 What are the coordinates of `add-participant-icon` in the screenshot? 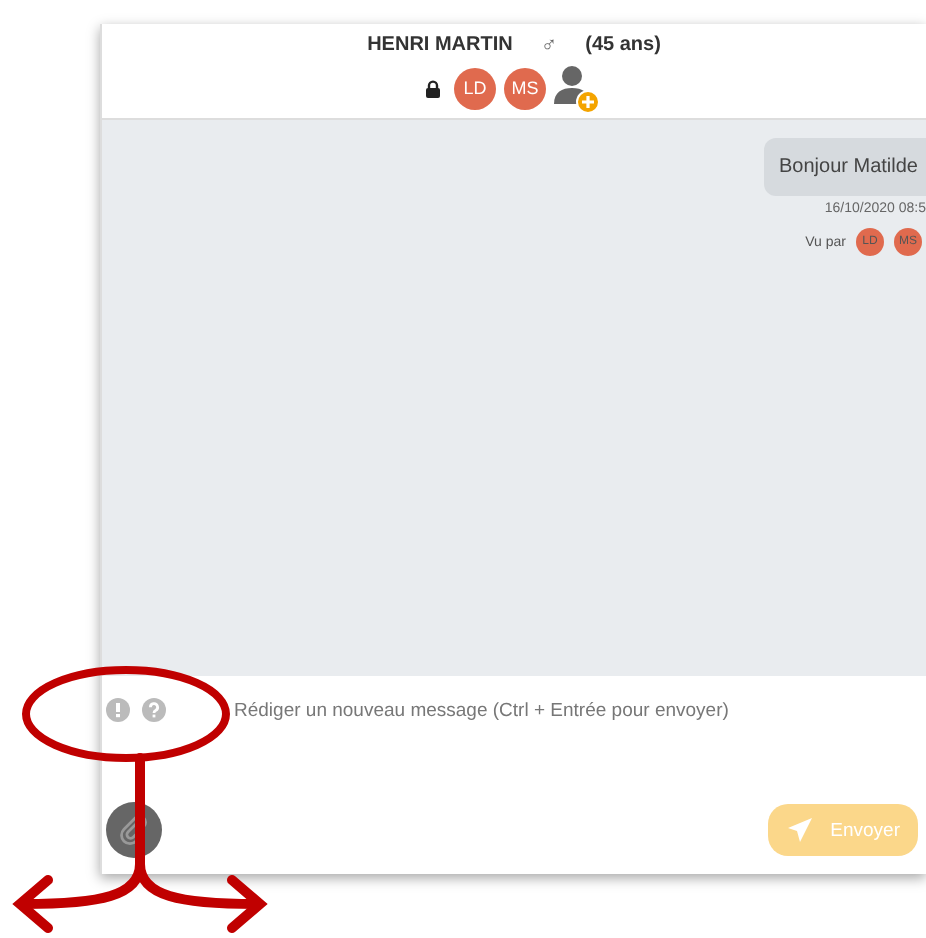 It's located at (578, 88).